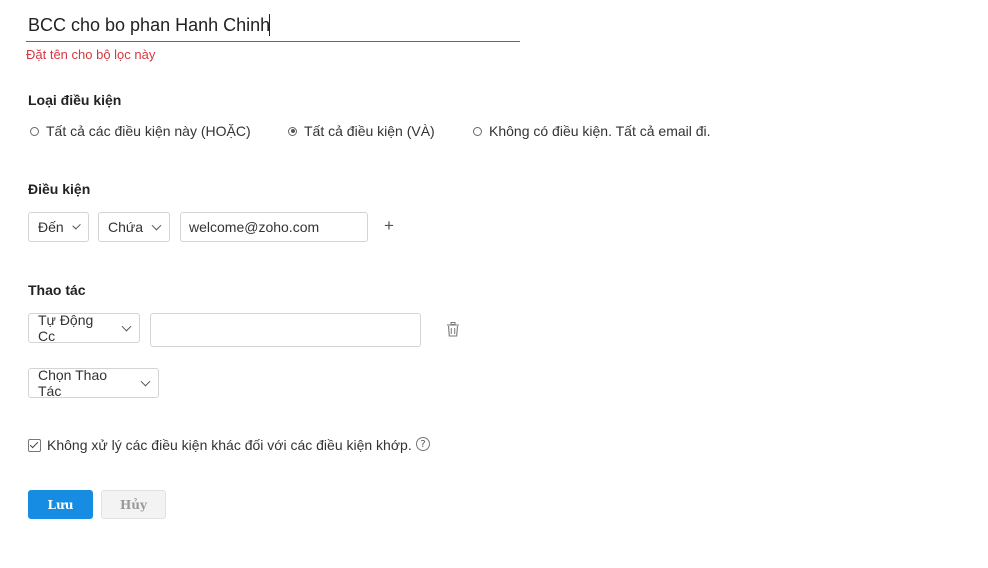 This screenshot has width=988, height=568. I want to click on trash-icon, so click(453, 329).